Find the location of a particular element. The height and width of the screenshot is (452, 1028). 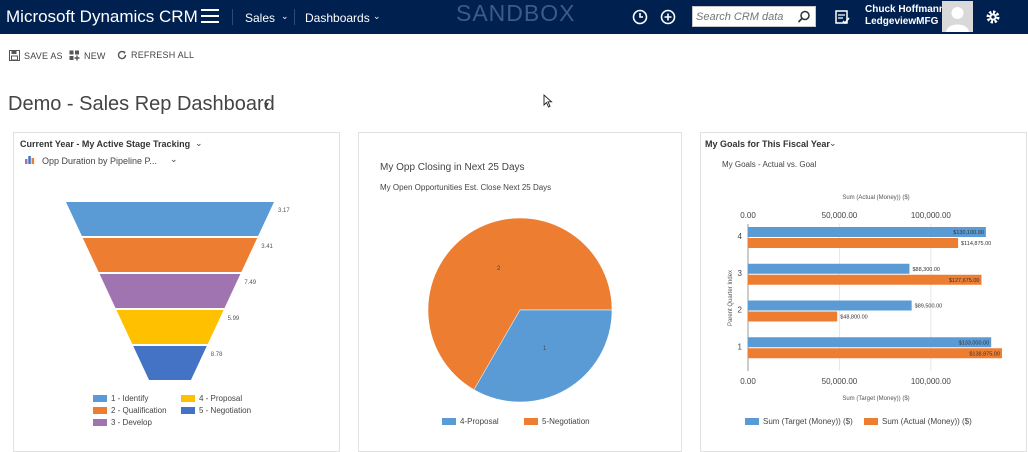

data-label: 3.17 is located at coordinates (284, 211).